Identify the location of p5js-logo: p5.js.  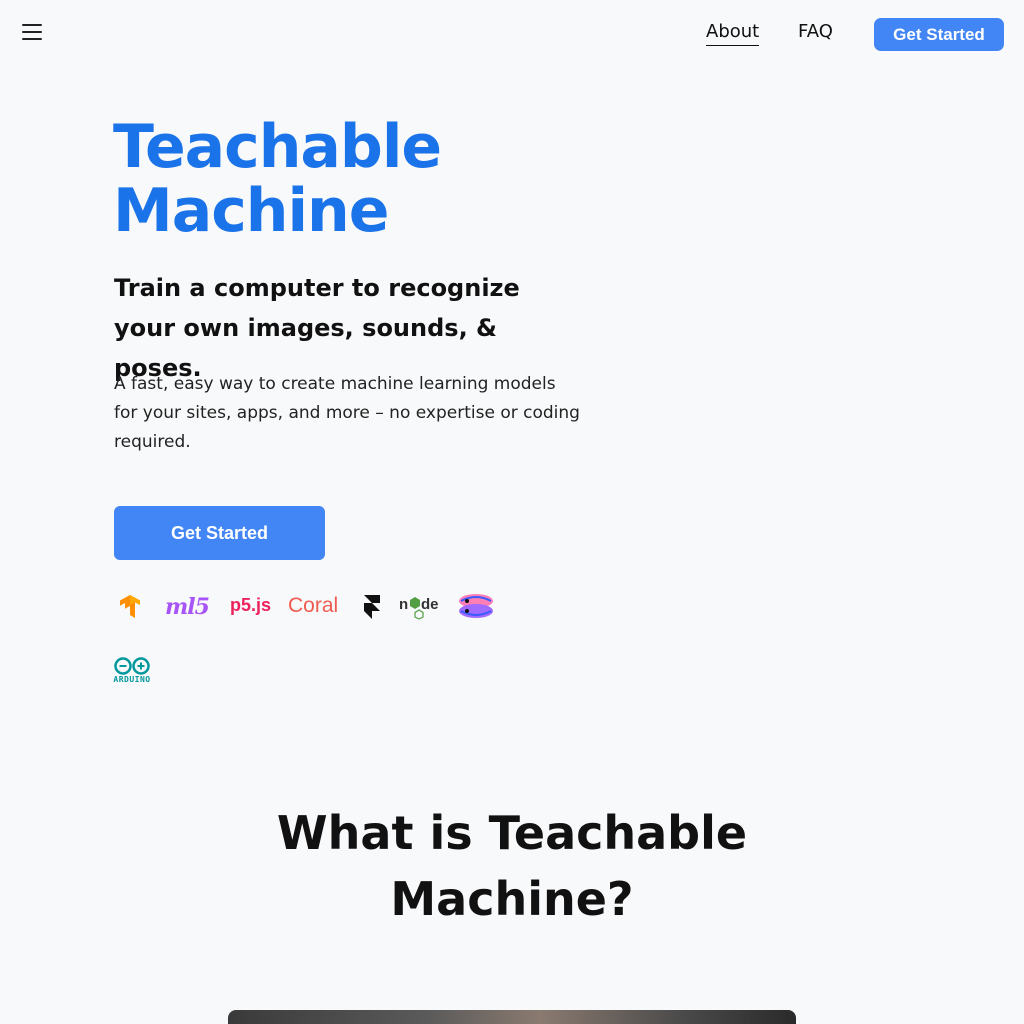
(251, 605).